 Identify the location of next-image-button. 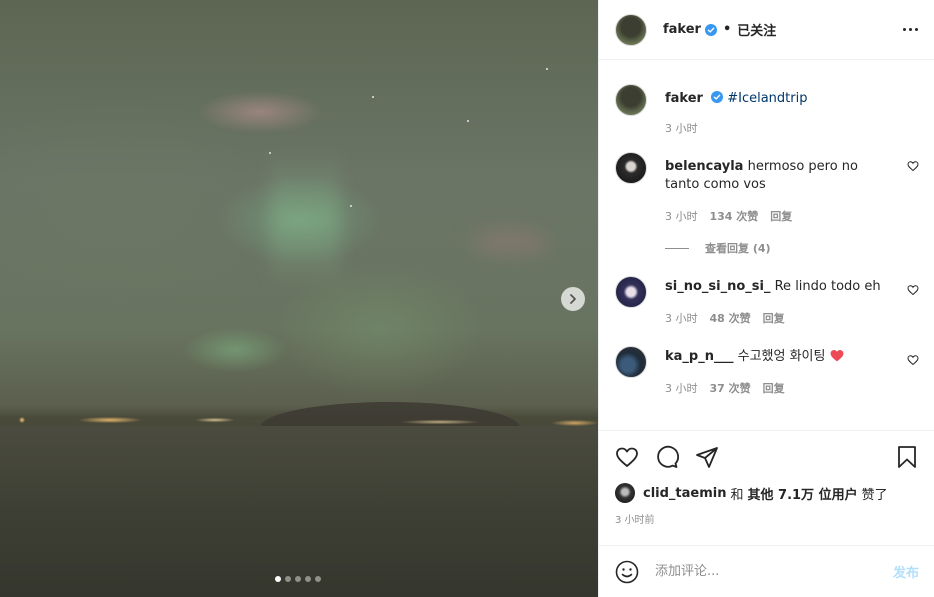
(573, 299).